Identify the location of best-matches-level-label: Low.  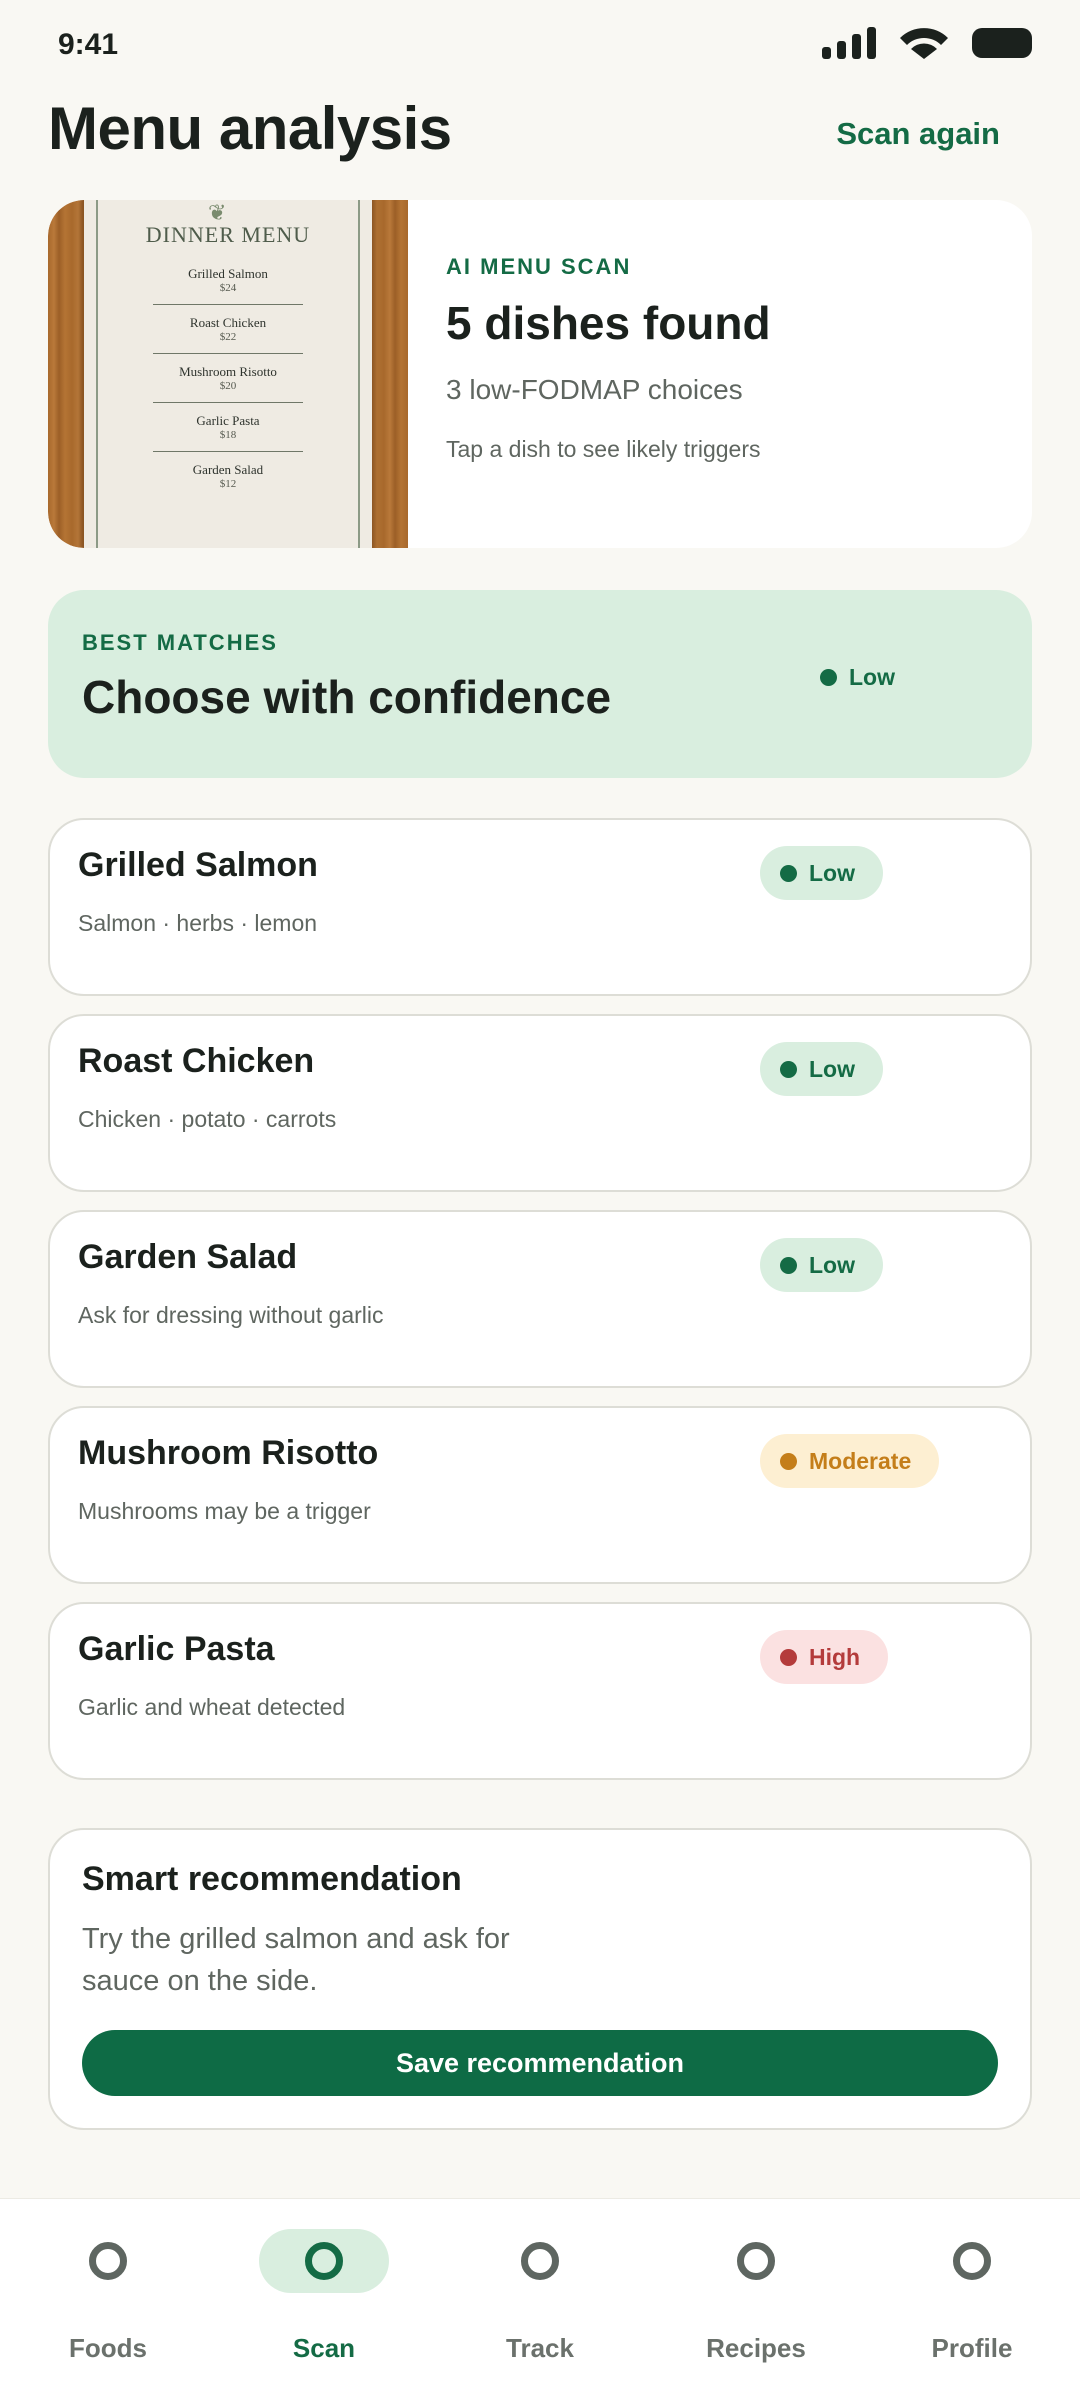
(872, 677).